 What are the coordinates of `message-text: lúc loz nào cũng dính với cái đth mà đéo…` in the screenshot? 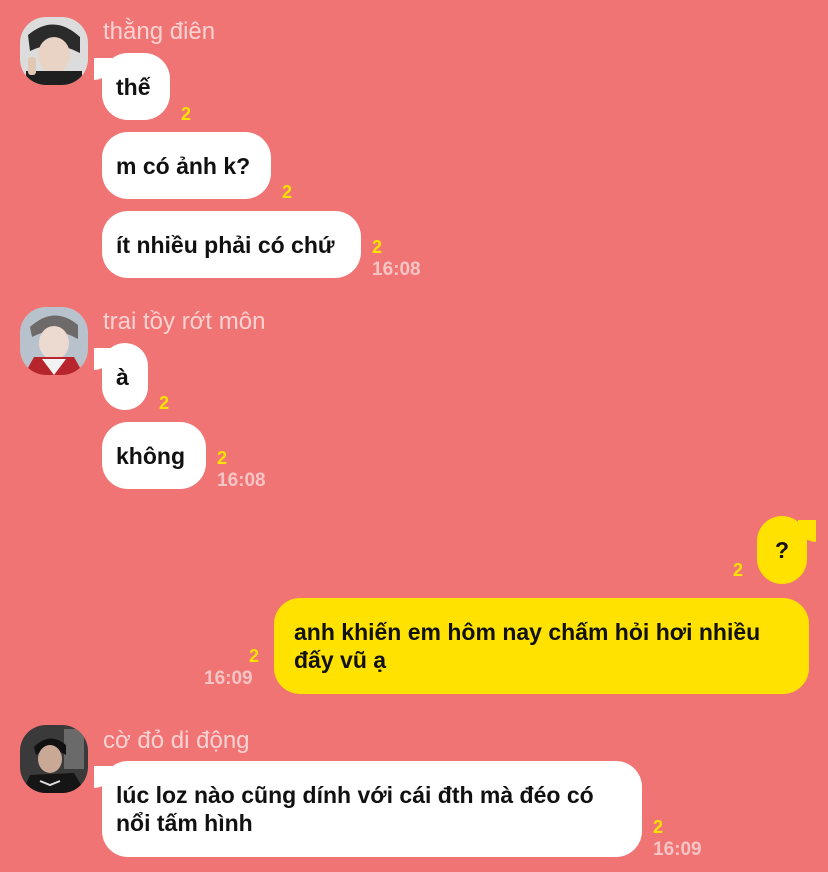 It's located at (355, 809).